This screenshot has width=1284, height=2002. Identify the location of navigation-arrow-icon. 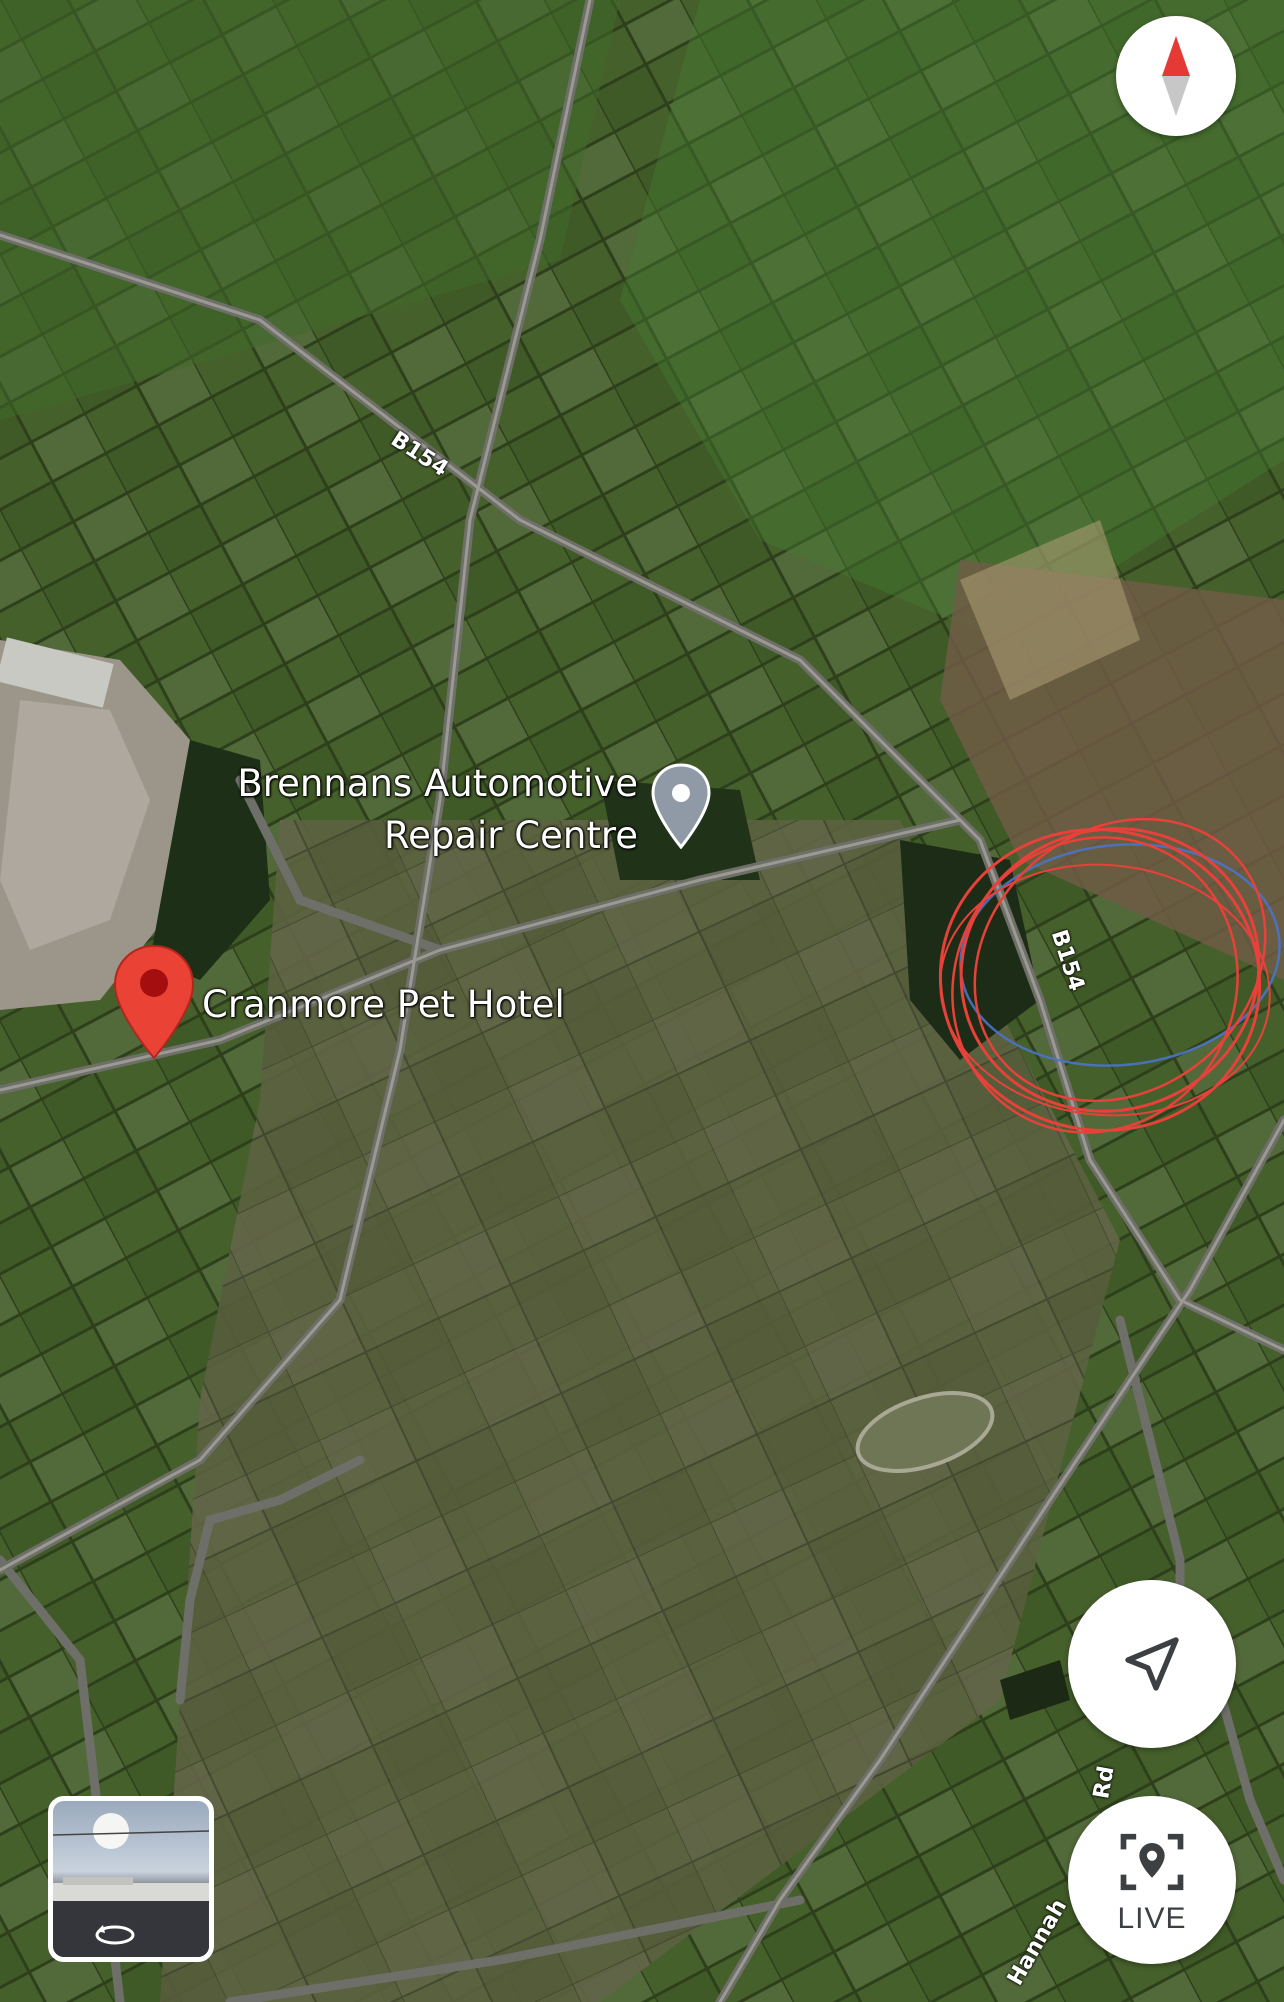
(1152, 1664).